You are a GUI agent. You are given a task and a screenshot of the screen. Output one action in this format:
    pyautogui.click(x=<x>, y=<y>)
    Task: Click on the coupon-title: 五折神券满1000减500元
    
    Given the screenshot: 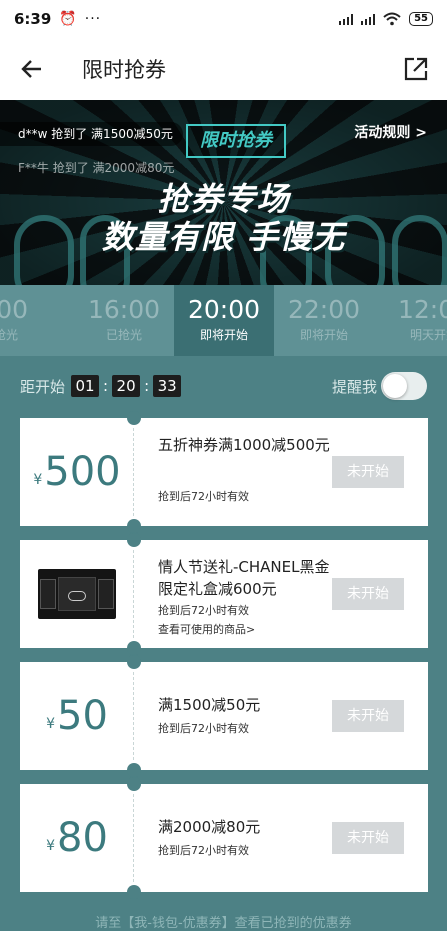 What is the action you would take?
    pyautogui.click(x=244, y=445)
    